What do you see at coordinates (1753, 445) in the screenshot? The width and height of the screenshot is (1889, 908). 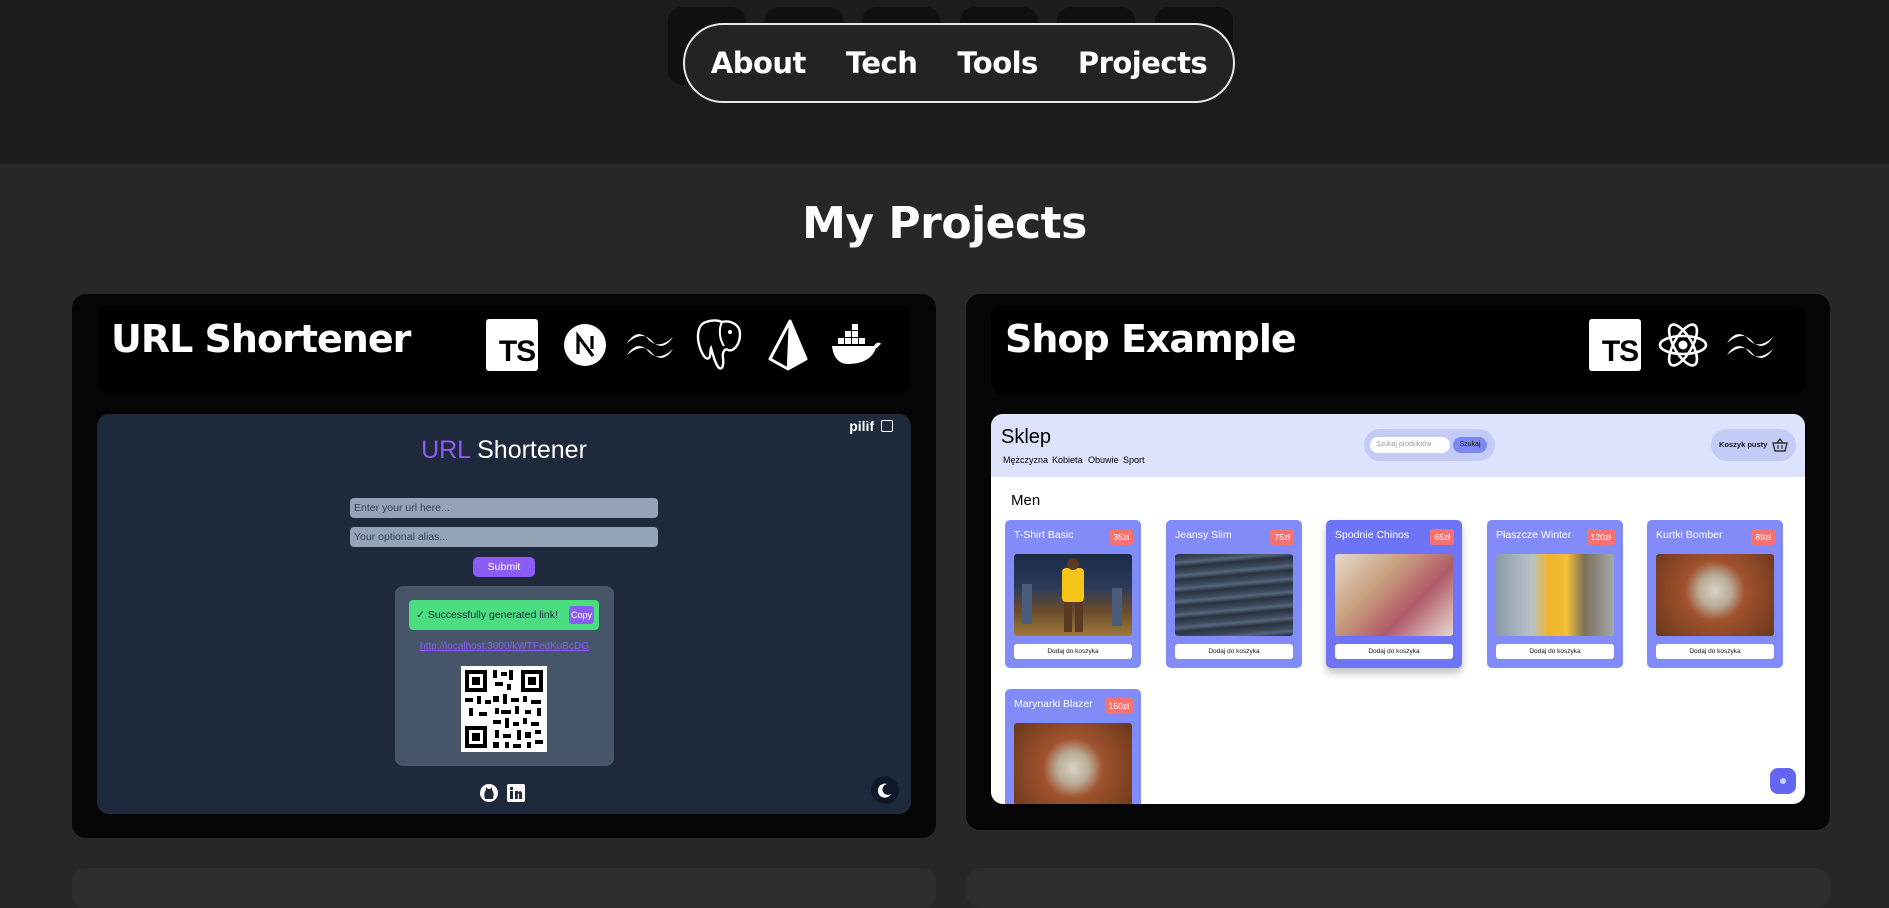 I see `shop-cart: Koszyk pusty` at bounding box center [1753, 445].